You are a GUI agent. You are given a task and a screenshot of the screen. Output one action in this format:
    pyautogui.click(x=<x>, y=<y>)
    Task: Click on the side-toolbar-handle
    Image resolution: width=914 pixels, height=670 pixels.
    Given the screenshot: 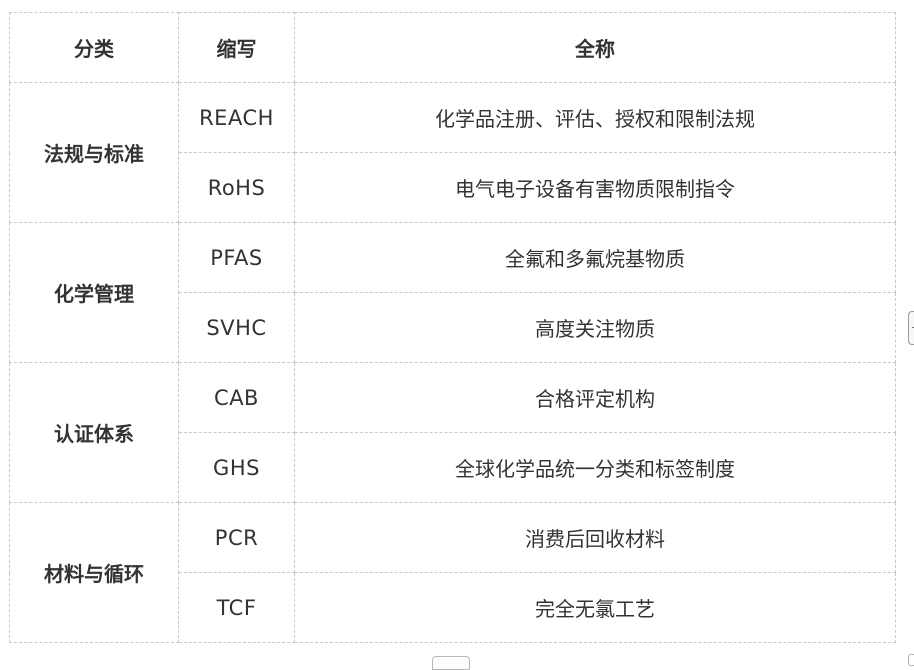 What is the action you would take?
    pyautogui.click(x=911, y=328)
    